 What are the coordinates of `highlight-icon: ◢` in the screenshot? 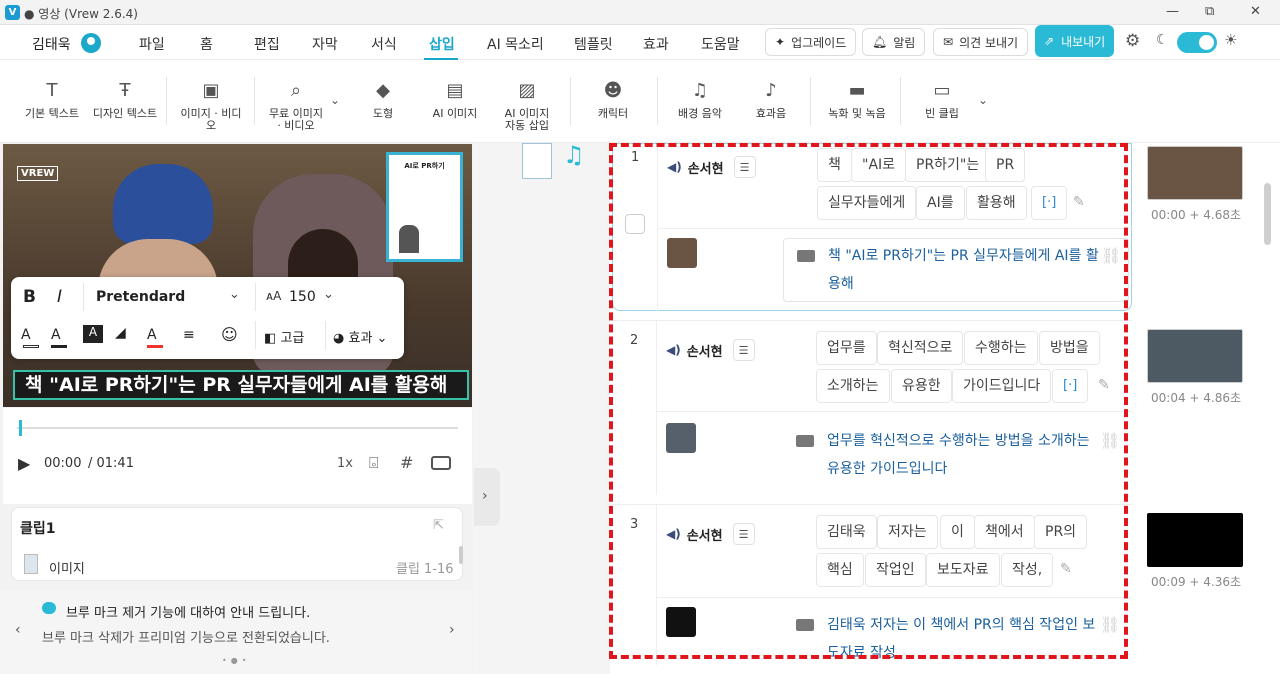 It's located at (120, 333).